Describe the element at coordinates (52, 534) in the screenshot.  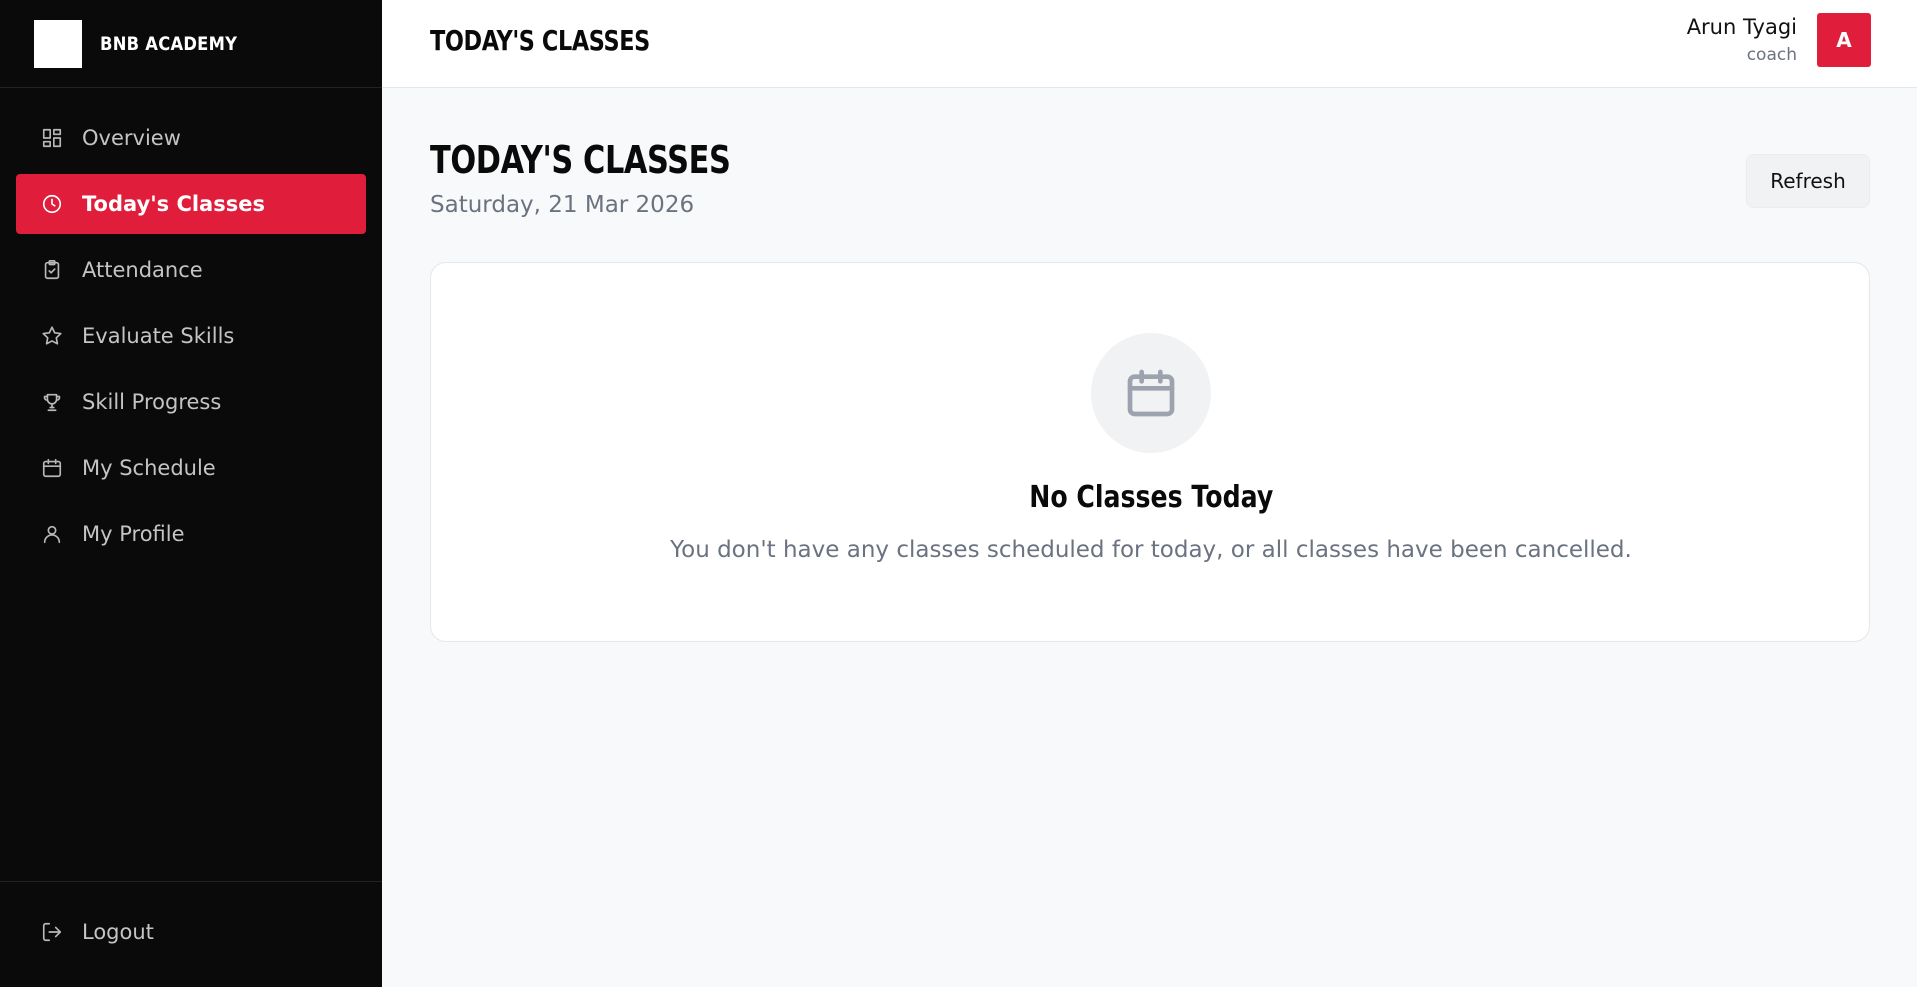
I see `user-icon` at that location.